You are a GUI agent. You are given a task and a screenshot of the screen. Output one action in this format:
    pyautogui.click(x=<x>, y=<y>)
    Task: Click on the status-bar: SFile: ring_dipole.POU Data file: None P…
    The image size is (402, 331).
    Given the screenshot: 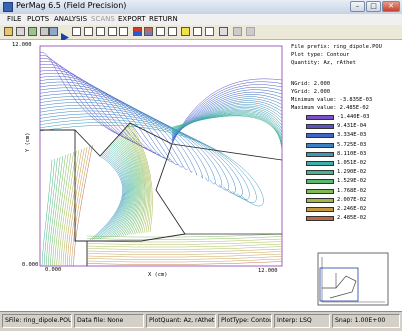 What is the action you would take?
    pyautogui.click(x=201, y=321)
    